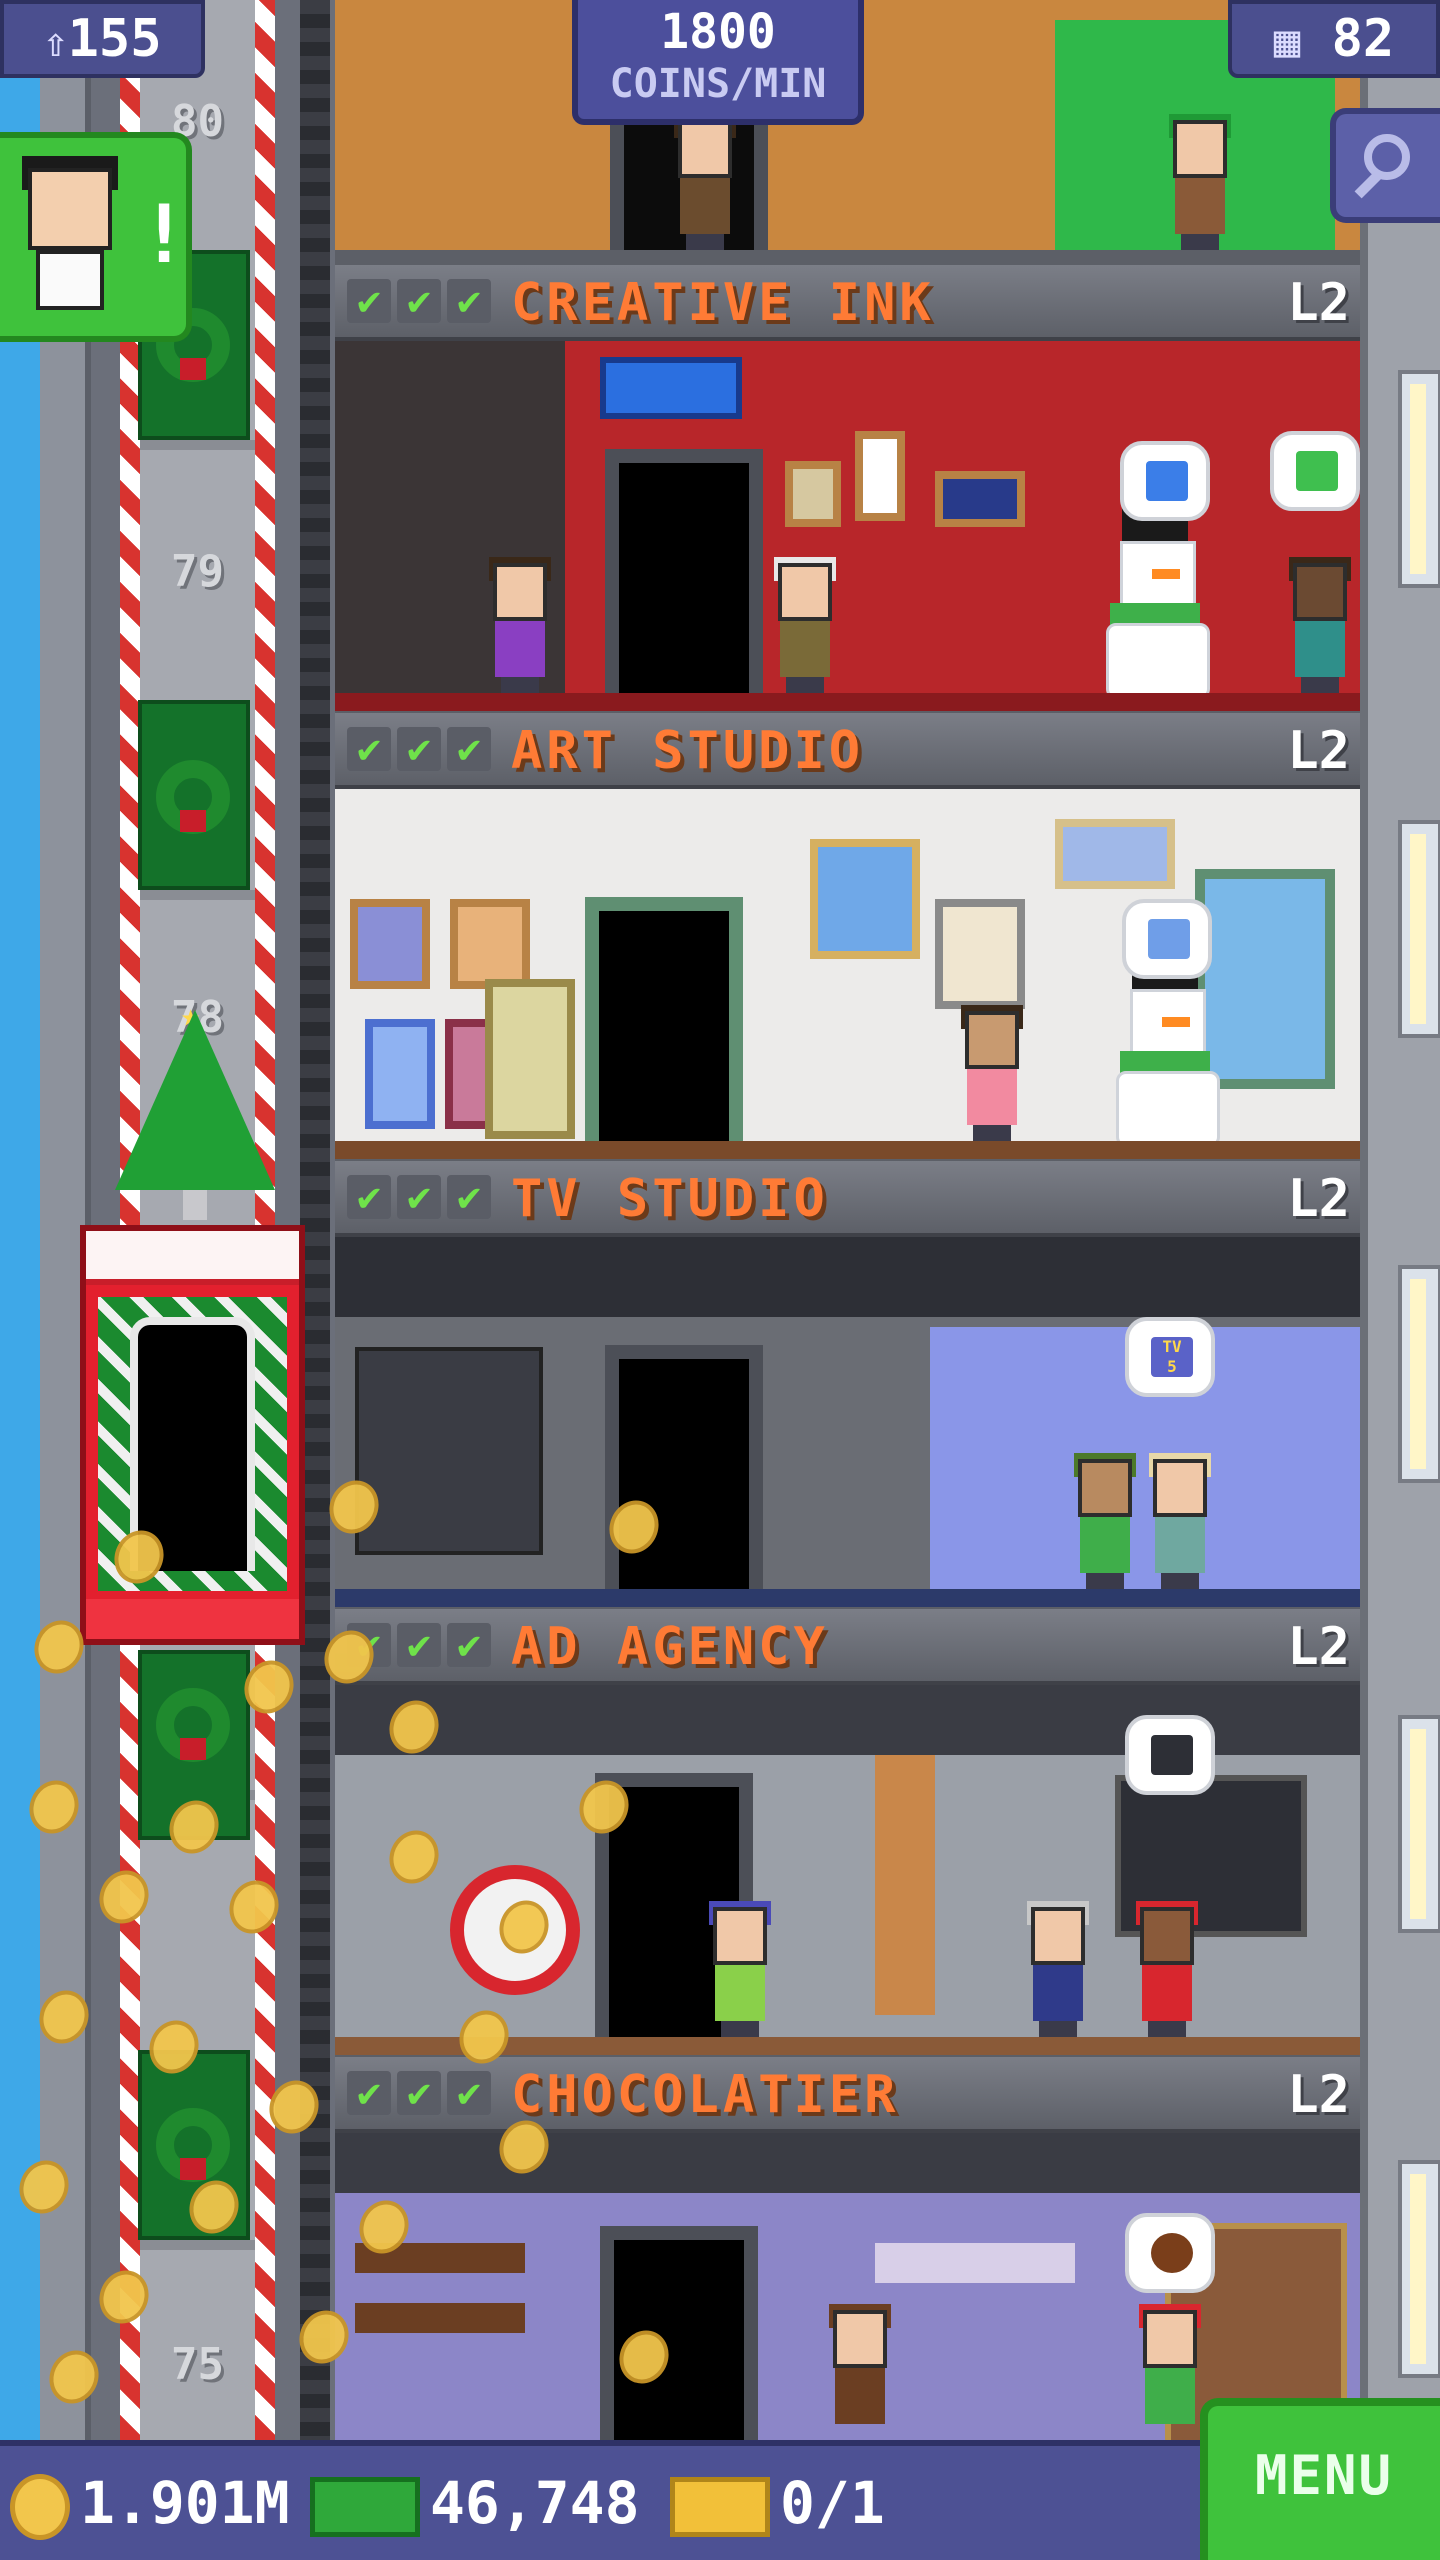 The image size is (1440, 2560). I want to click on alert-exclamation-icon: !, so click(164, 234).